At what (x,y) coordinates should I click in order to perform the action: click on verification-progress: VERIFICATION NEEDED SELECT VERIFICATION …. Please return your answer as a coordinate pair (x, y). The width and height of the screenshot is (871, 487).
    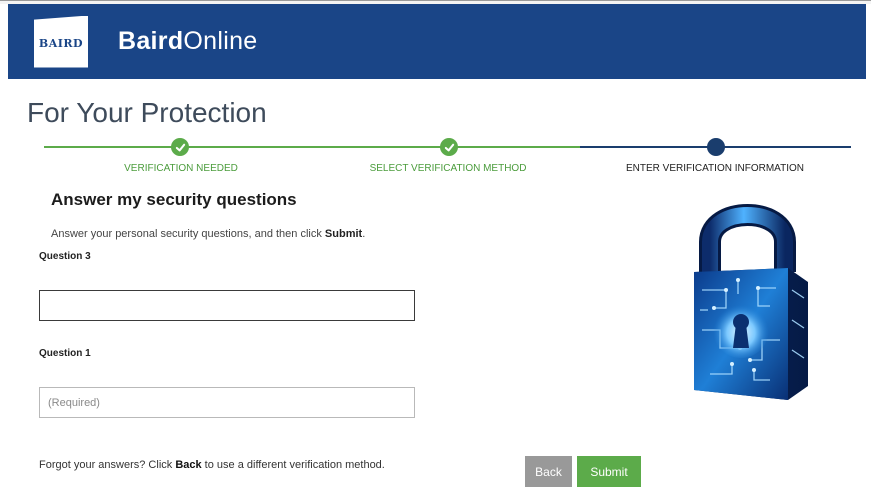
    Looking at the image, I should click on (447, 157).